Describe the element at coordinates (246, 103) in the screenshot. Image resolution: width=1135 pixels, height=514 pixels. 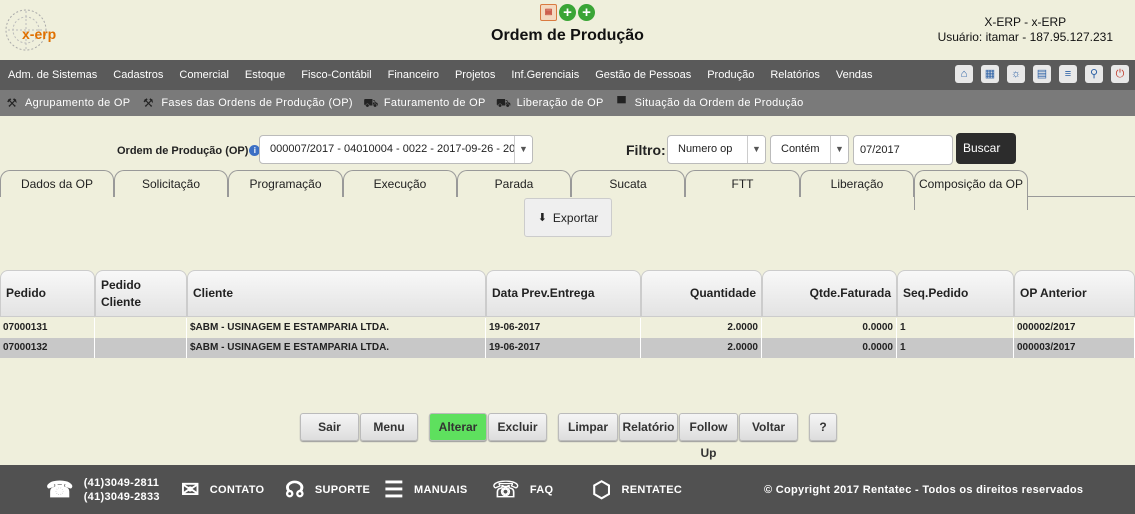
I see `subnav-fases-op: ⚒ Fases das Ordens de Produção (OP)` at that location.